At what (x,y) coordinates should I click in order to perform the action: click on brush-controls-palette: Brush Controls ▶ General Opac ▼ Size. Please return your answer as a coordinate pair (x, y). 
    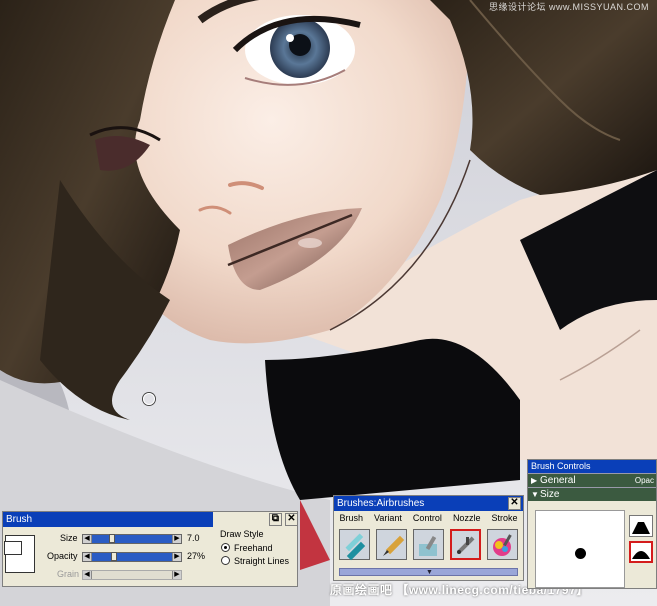
    Looking at the image, I should click on (592, 524).